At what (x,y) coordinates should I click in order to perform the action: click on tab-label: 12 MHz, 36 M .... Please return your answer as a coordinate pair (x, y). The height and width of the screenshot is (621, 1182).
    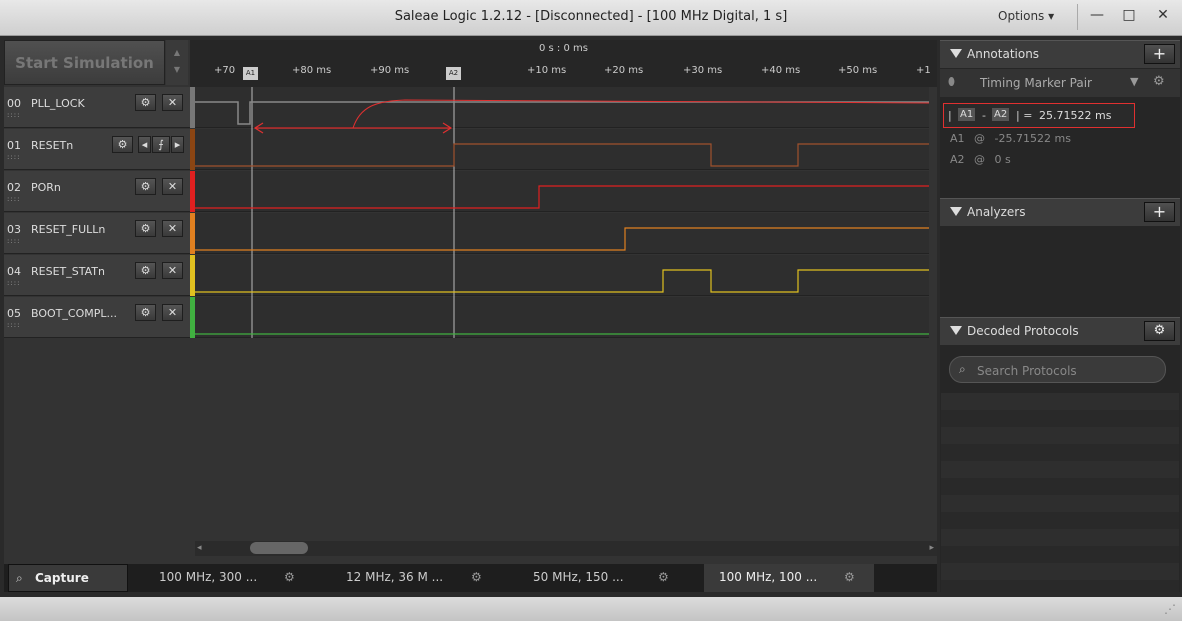
    Looking at the image, I should click on (395, 577).